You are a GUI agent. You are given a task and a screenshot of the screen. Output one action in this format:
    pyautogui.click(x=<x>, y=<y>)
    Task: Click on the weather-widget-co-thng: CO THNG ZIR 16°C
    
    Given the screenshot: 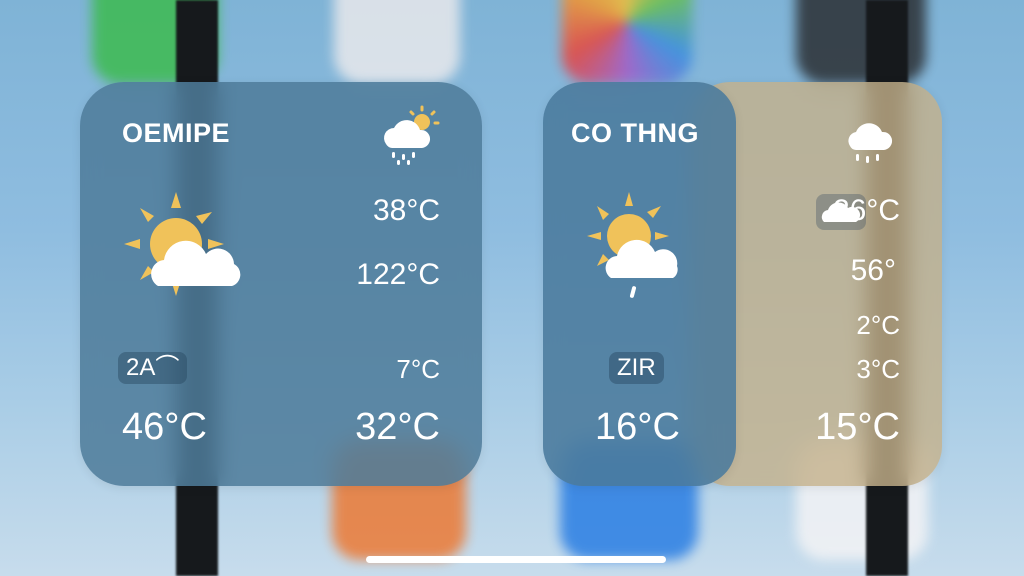 What is the action you would take?
    pyautogui.click(x=639, y=284)
    